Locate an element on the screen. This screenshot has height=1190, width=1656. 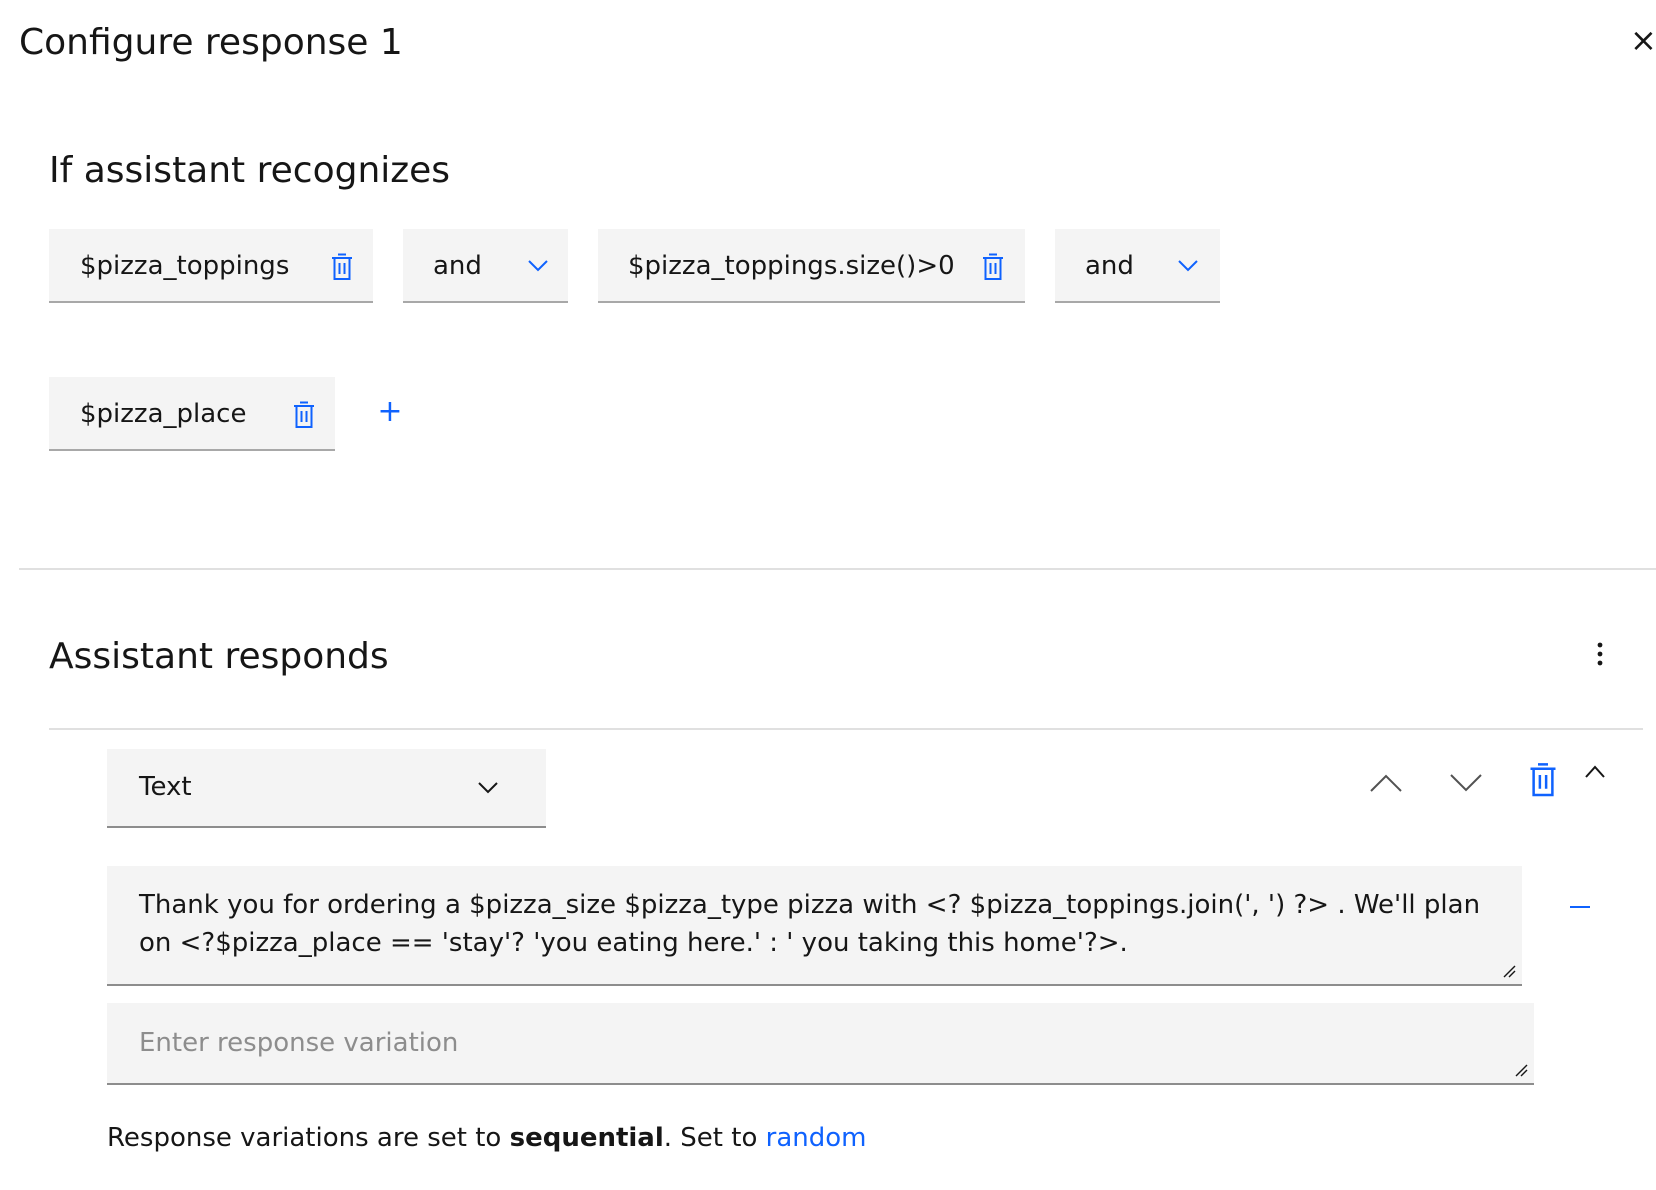
variation-mode-middle: . Set to is located at coordinates (714, 1138).